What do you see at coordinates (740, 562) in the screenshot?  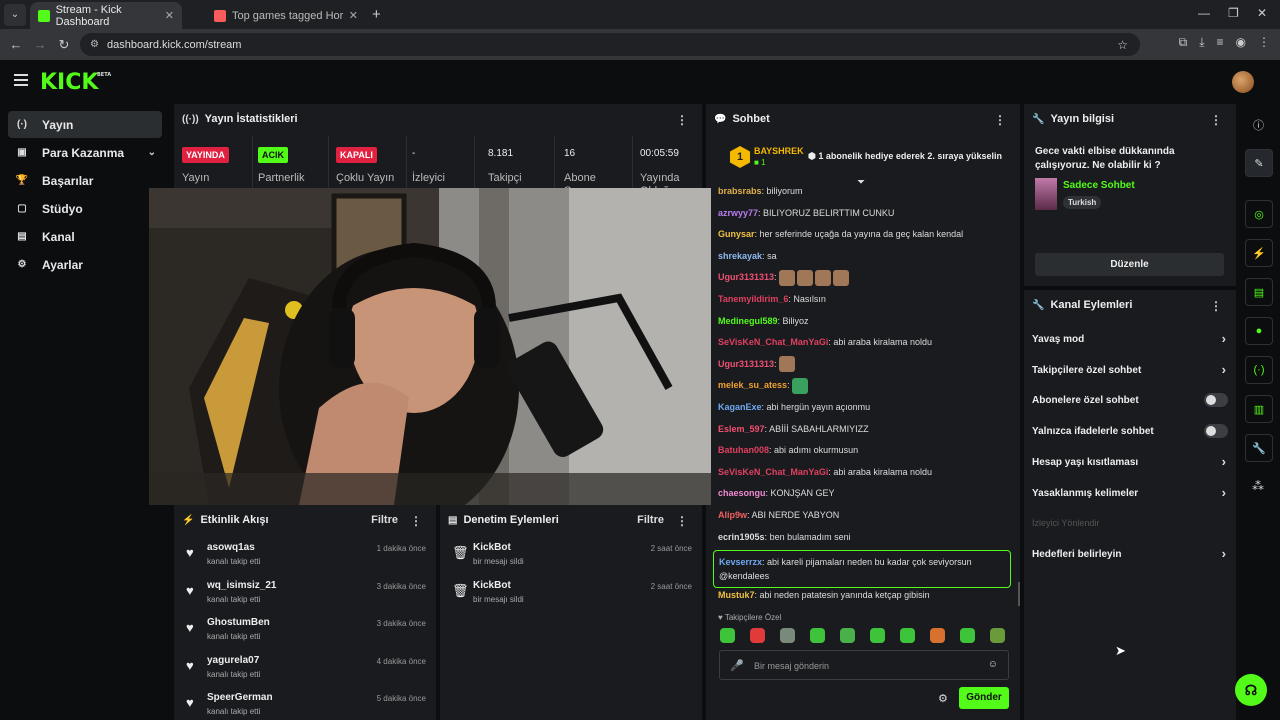 I see `chat-username: Kevserrzx` at bounding box center [740, 562].